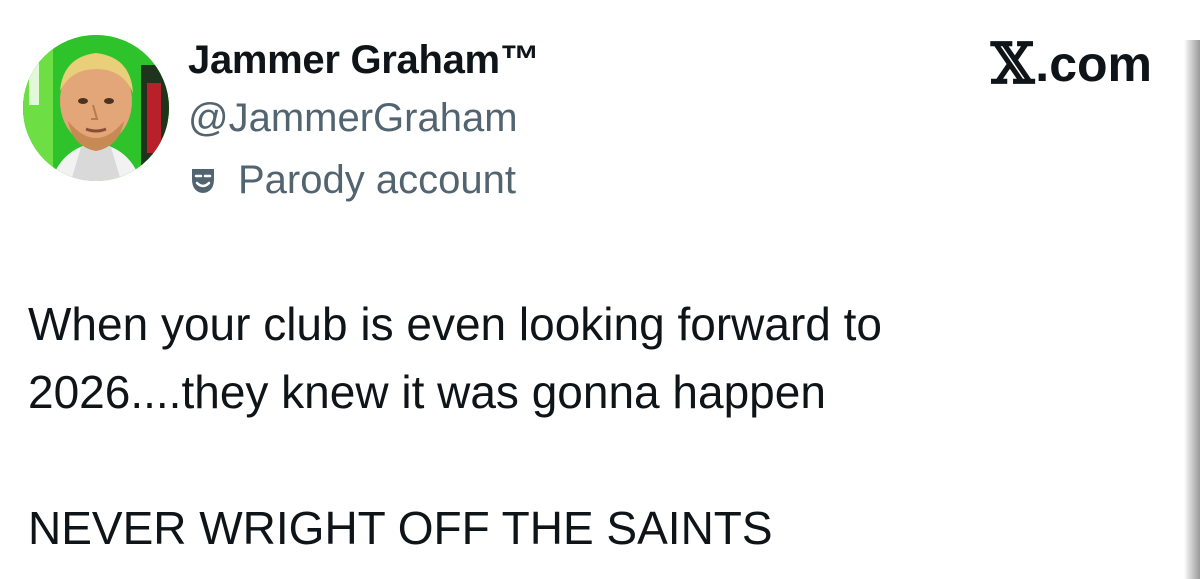 The image size is (1200, 579). I want to click on post-text-line: 2026....they knew it was gonna happen, so click(427, 392).